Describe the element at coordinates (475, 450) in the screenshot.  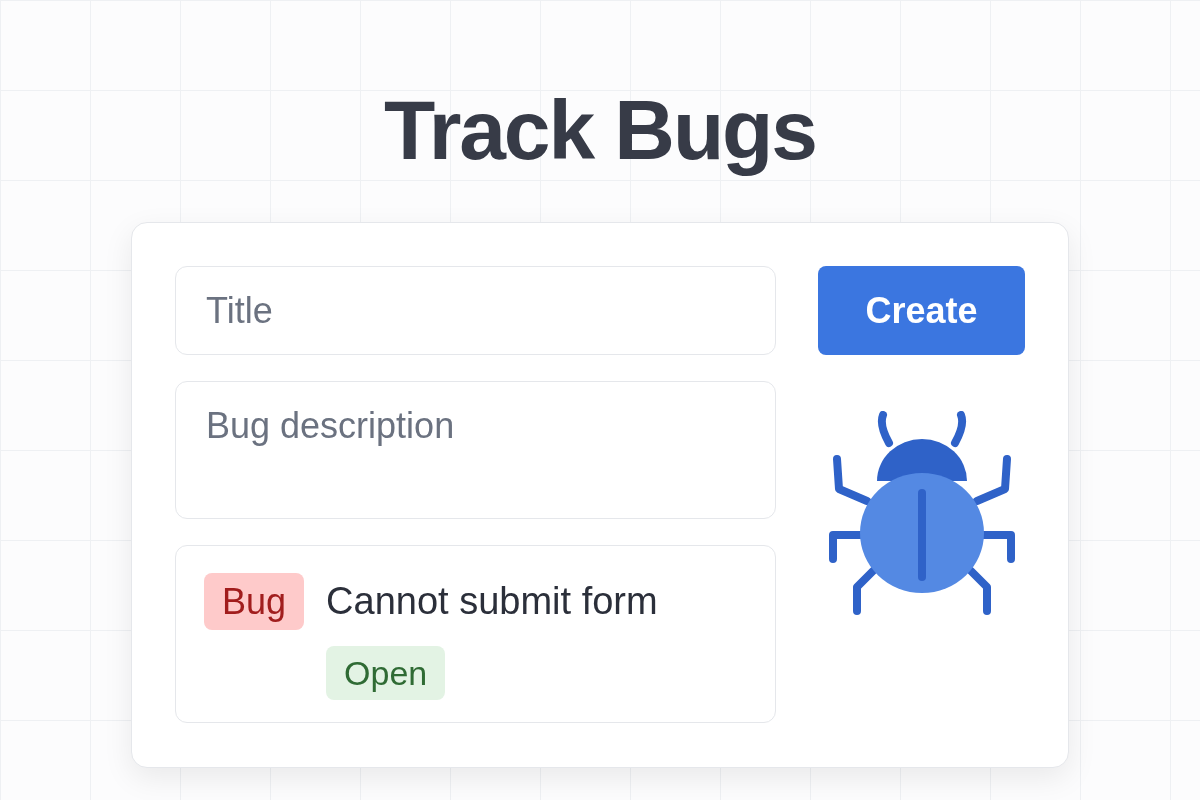
I see `description-field: Bug description` at that location.